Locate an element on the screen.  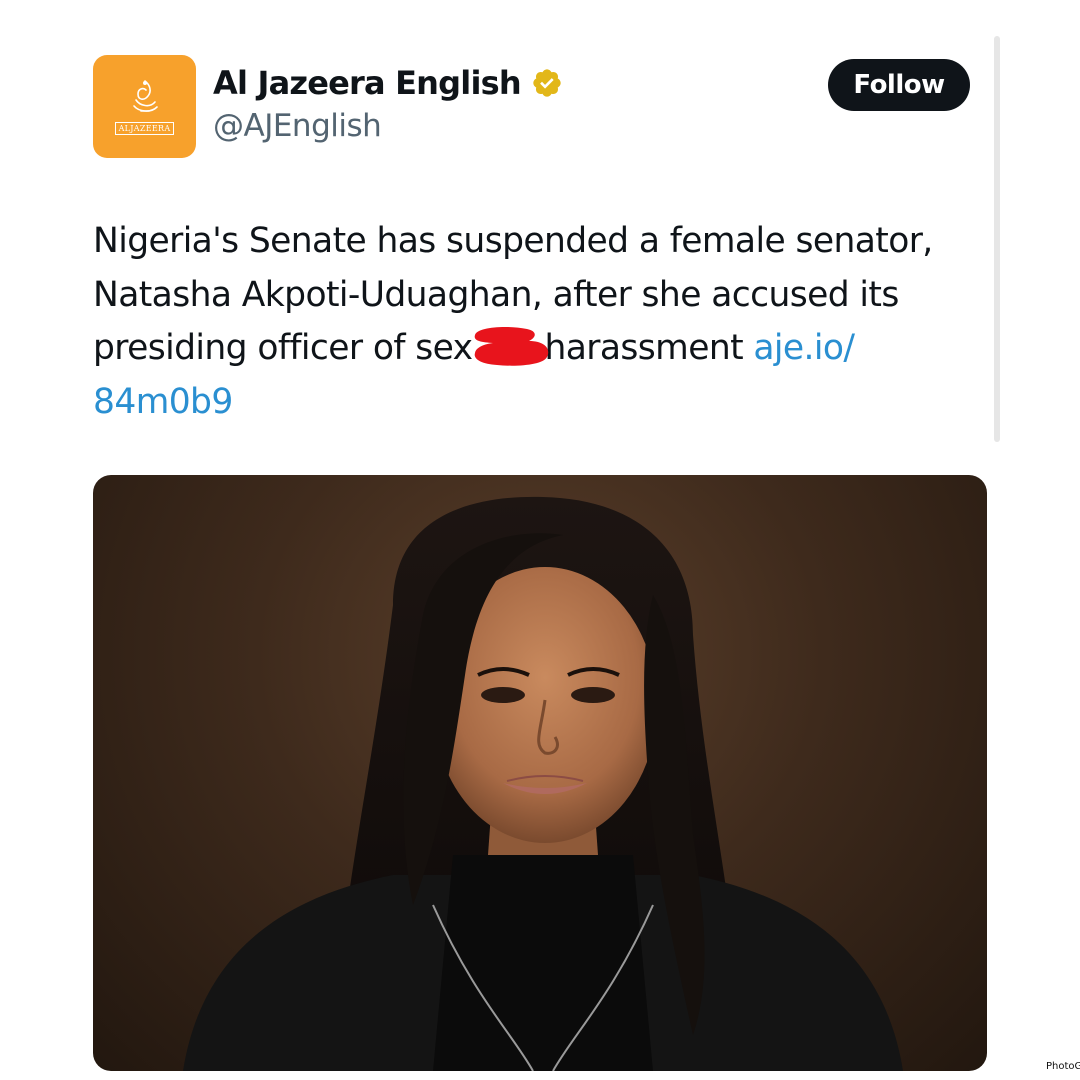
tweet-text-segment: harassment is located at coordinates (649, 348).